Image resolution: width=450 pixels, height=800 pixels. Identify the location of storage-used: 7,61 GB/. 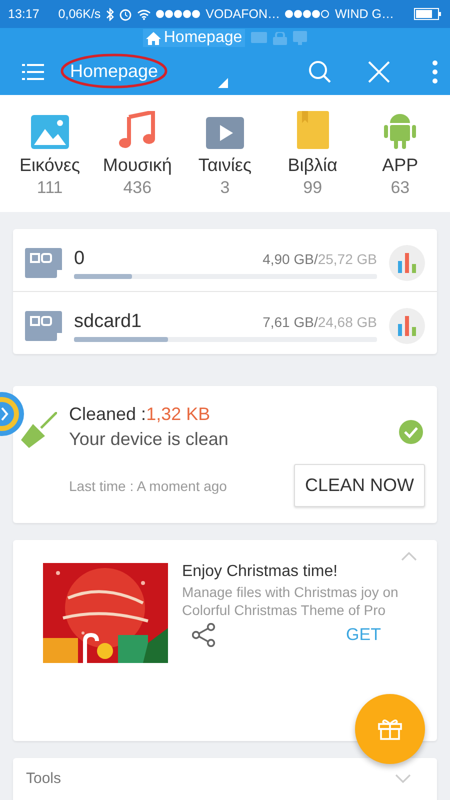
(290, 322).